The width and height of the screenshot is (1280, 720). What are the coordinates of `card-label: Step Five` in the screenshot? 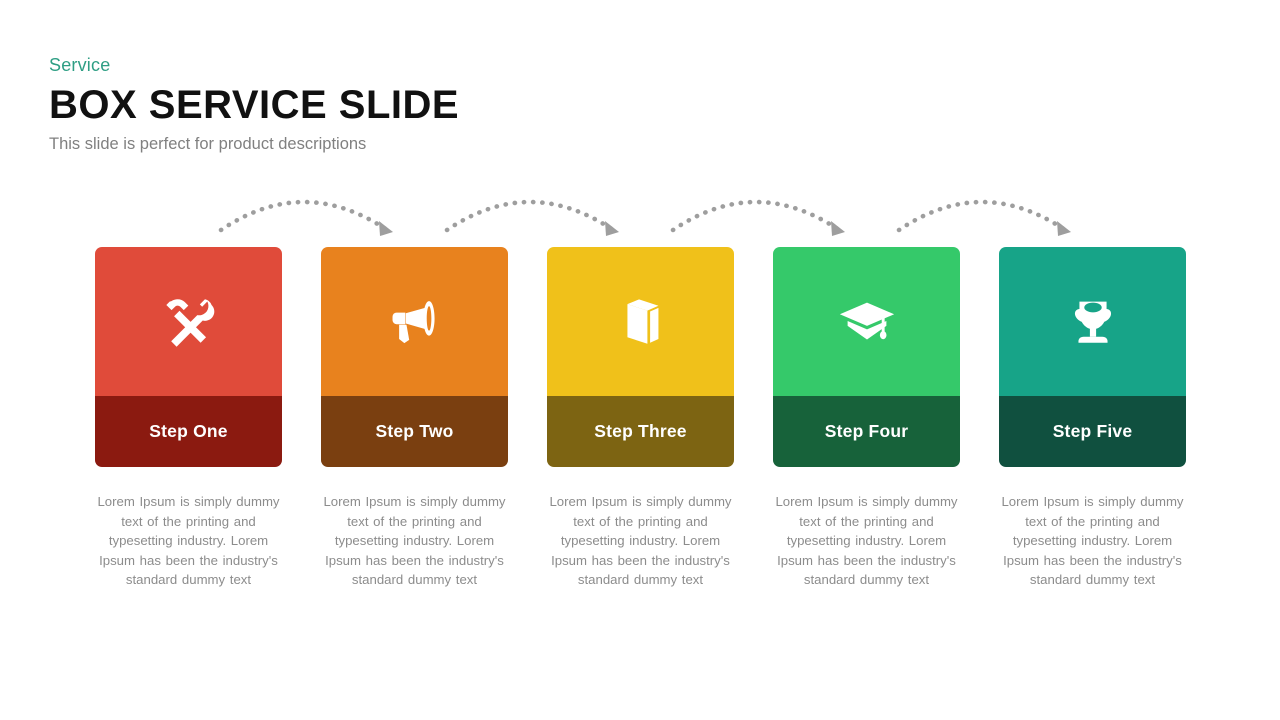 It's located at (1092, 431).